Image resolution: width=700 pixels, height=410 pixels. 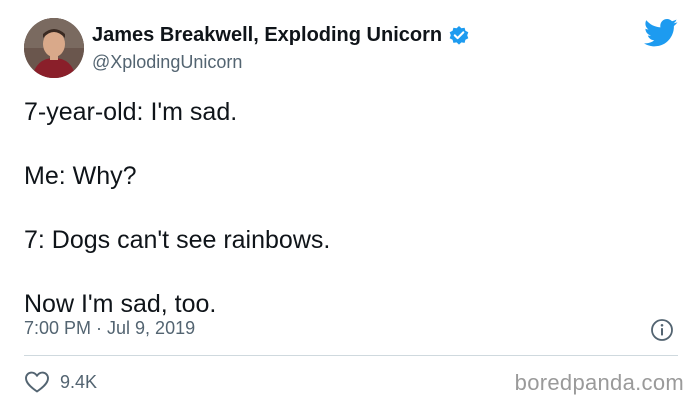 What do you see at coordinates (80, 176) in the screenshot?
I see `tweet-line: Me: Why?` at bounding box center [80, 176].